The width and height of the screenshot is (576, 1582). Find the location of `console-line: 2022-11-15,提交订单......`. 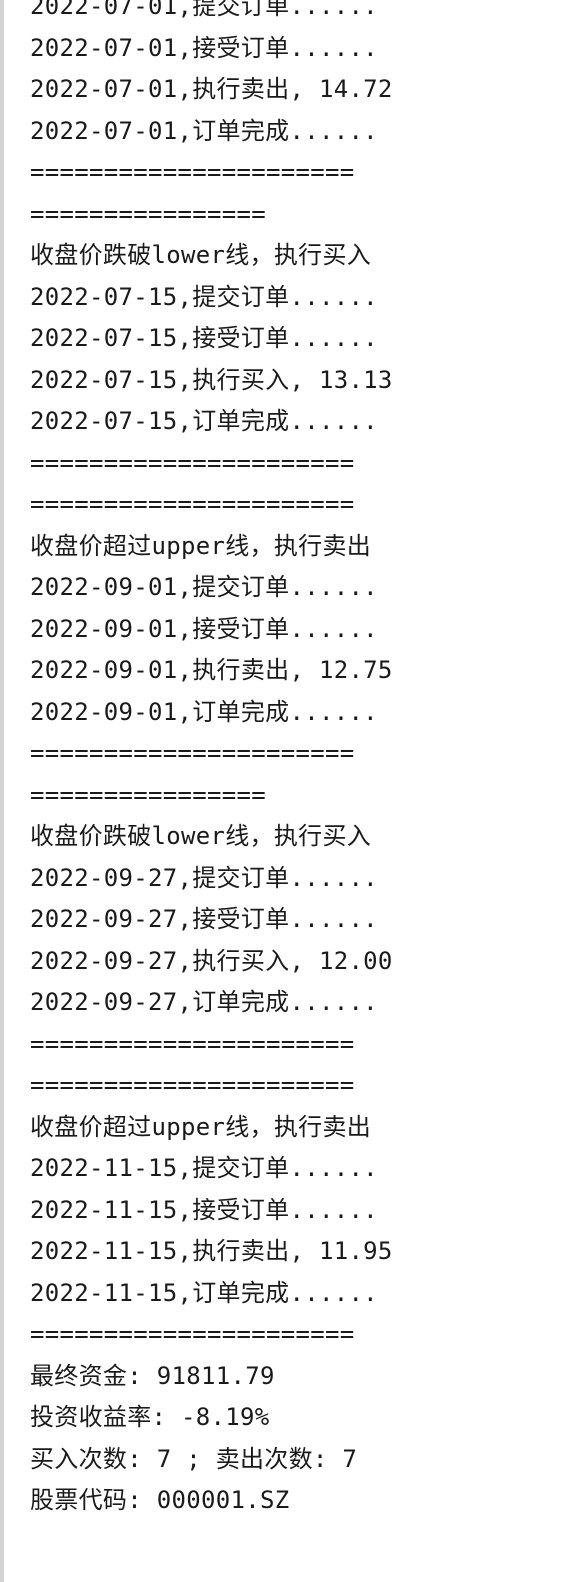

console-line: 2022-11-15,提交订单...... is located at coordinates (204, 1168).